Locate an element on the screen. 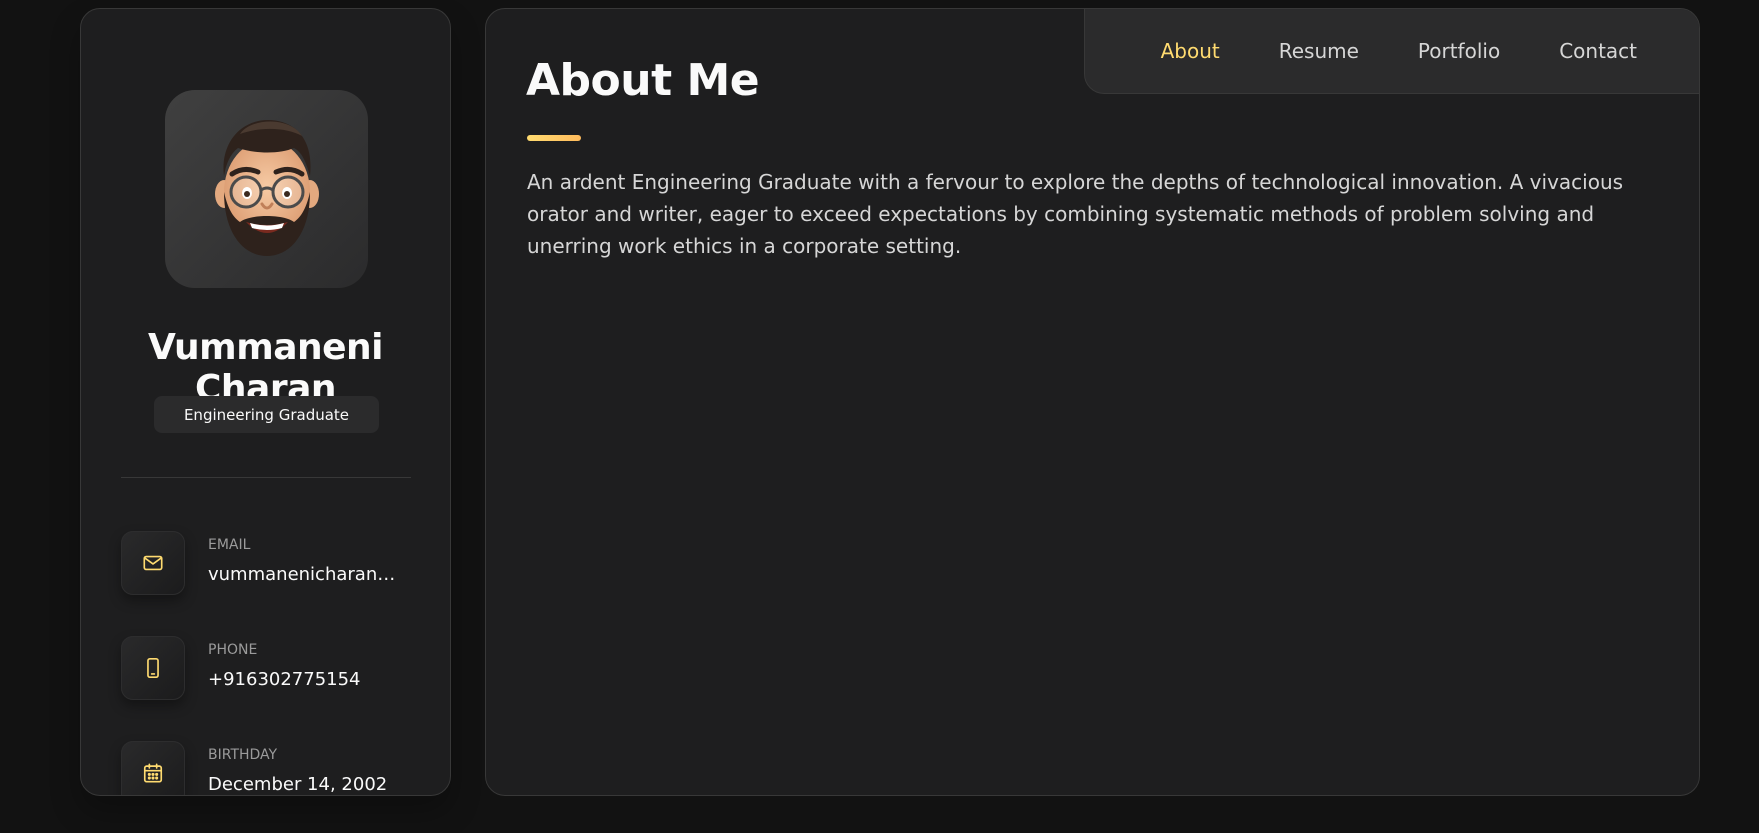  separator is located at coordinates (266, 477).